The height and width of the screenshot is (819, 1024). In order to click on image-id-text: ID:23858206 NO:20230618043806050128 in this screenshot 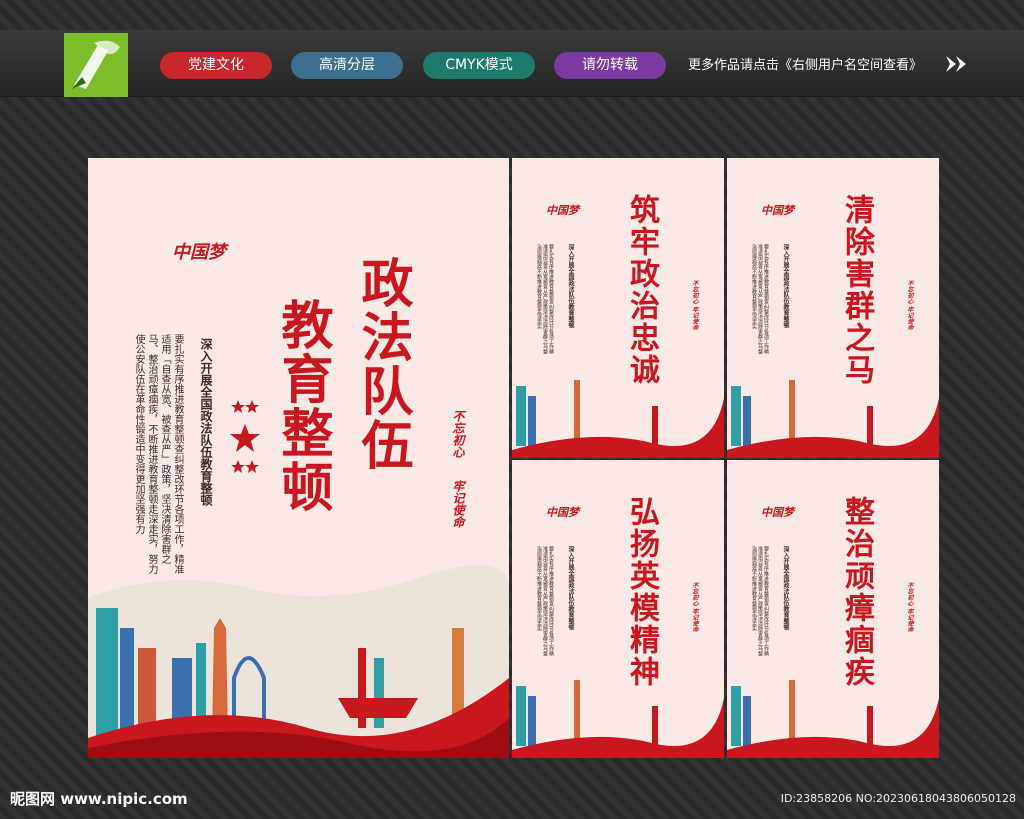, I will do `click(898, 798)`.